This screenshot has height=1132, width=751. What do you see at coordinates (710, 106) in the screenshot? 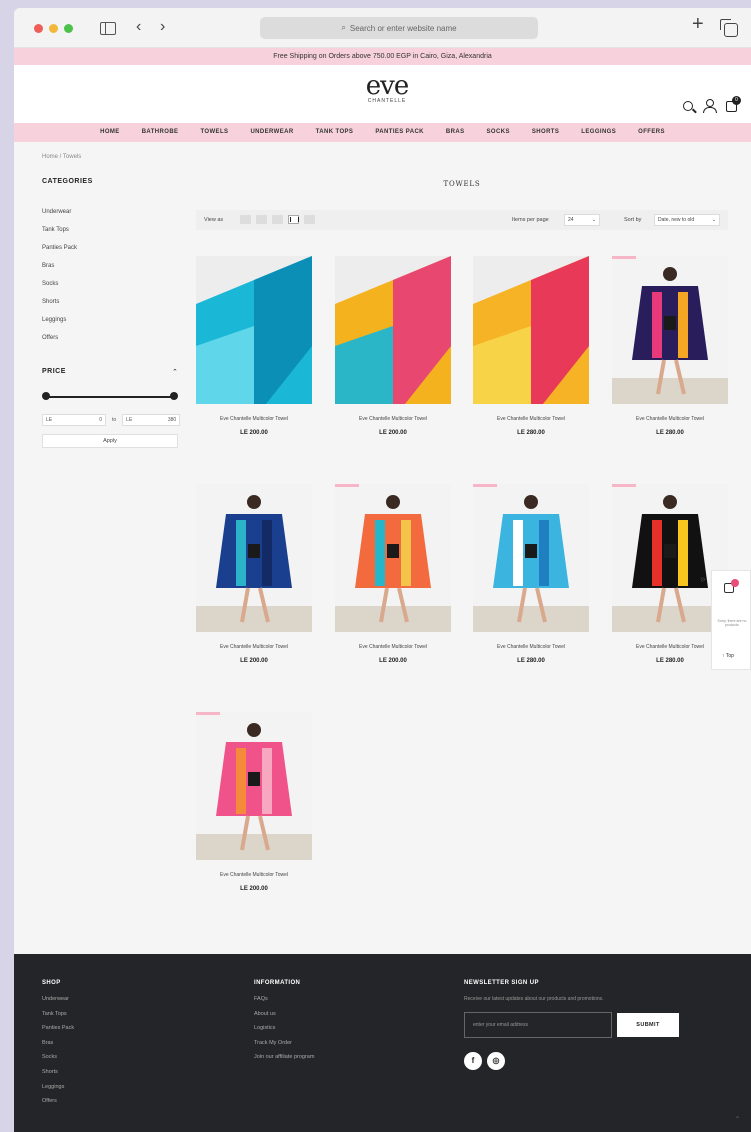
I see `account-icon` at bounding box center [710, 106].